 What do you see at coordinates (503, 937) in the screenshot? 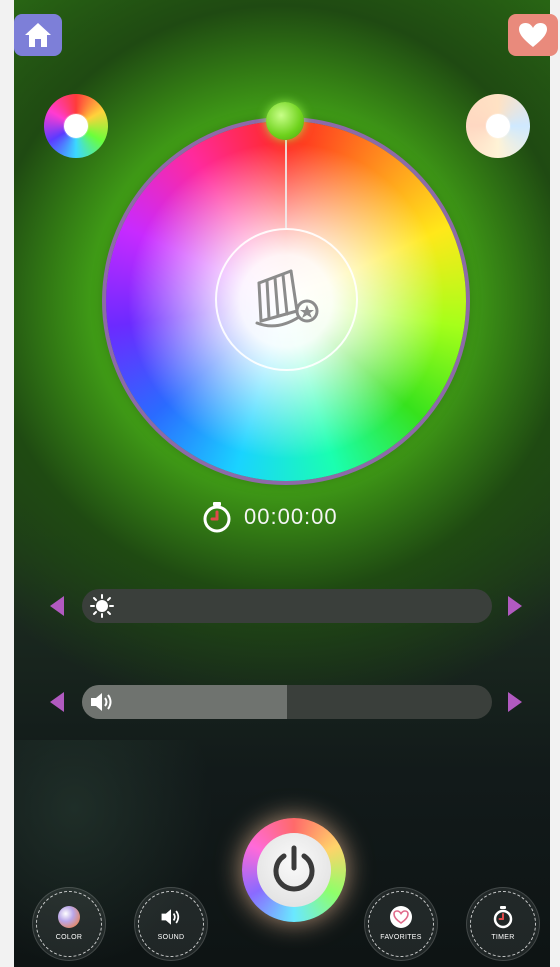
I see `nav-timer-label: TIMER` at bounding box center [503, 937].